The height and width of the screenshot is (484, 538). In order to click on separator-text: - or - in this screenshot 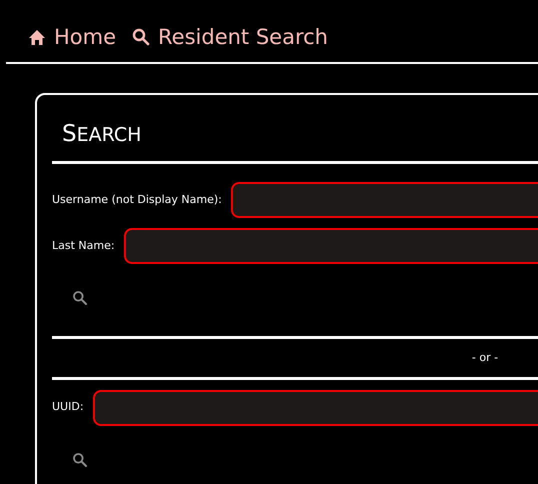, I will do `click(485, 357)`.